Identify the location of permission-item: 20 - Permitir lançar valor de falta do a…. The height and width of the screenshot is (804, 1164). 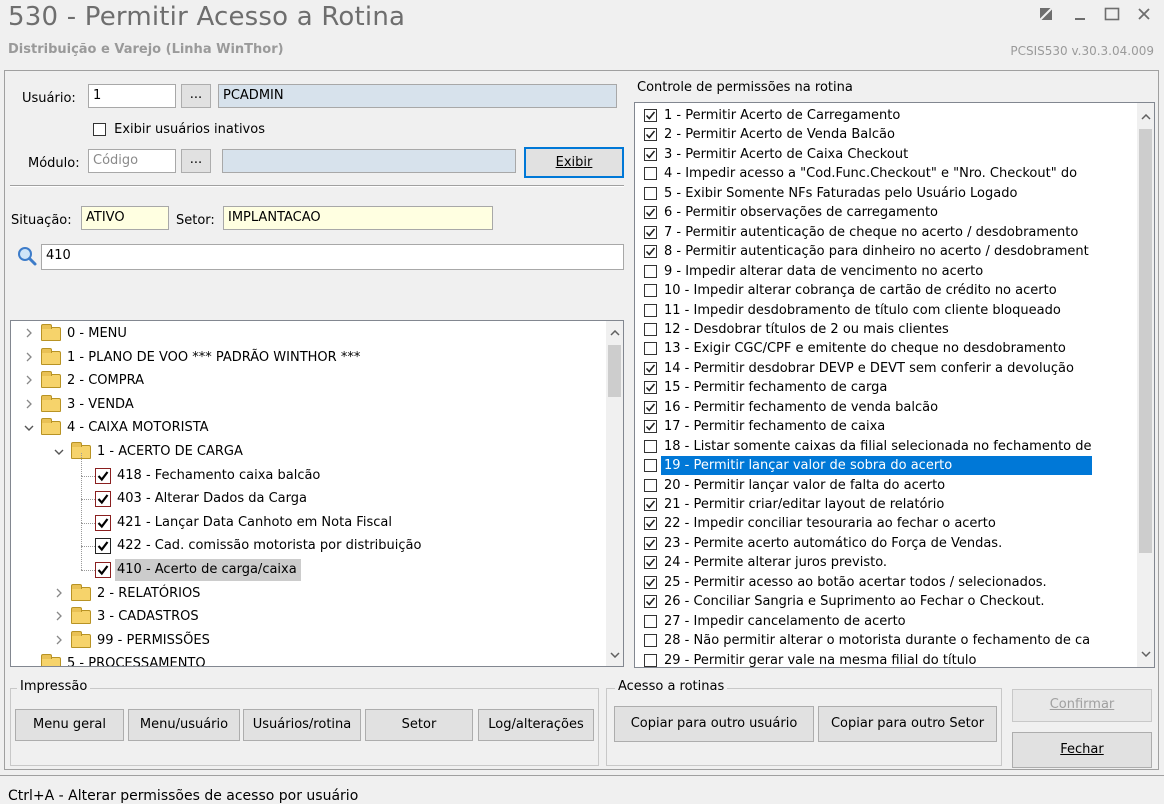
(885, 485).